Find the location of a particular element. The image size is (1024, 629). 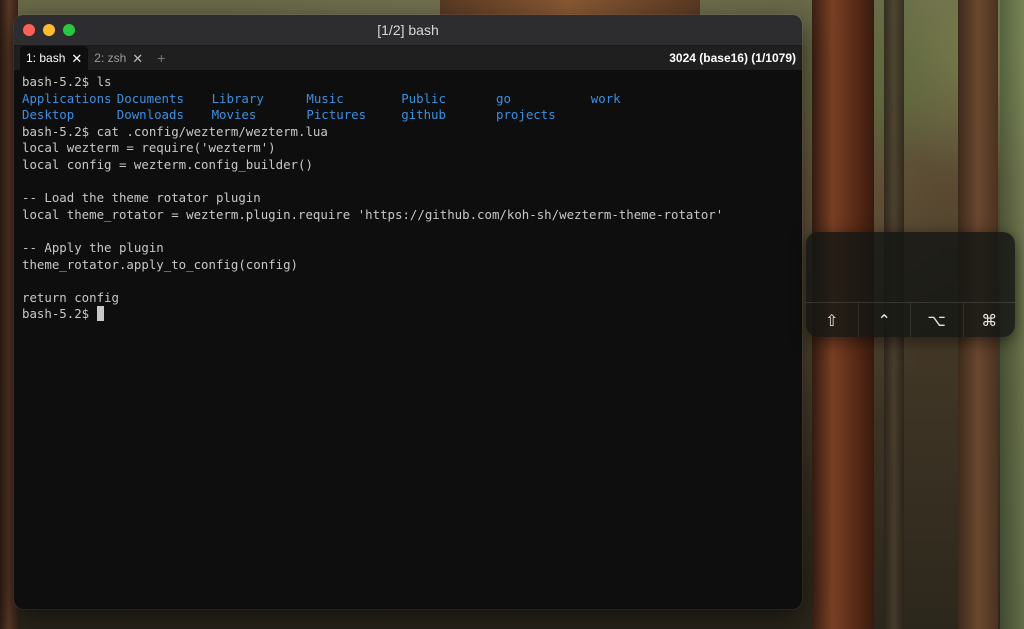

ls-entry: github is located at coordinates (423, 115).